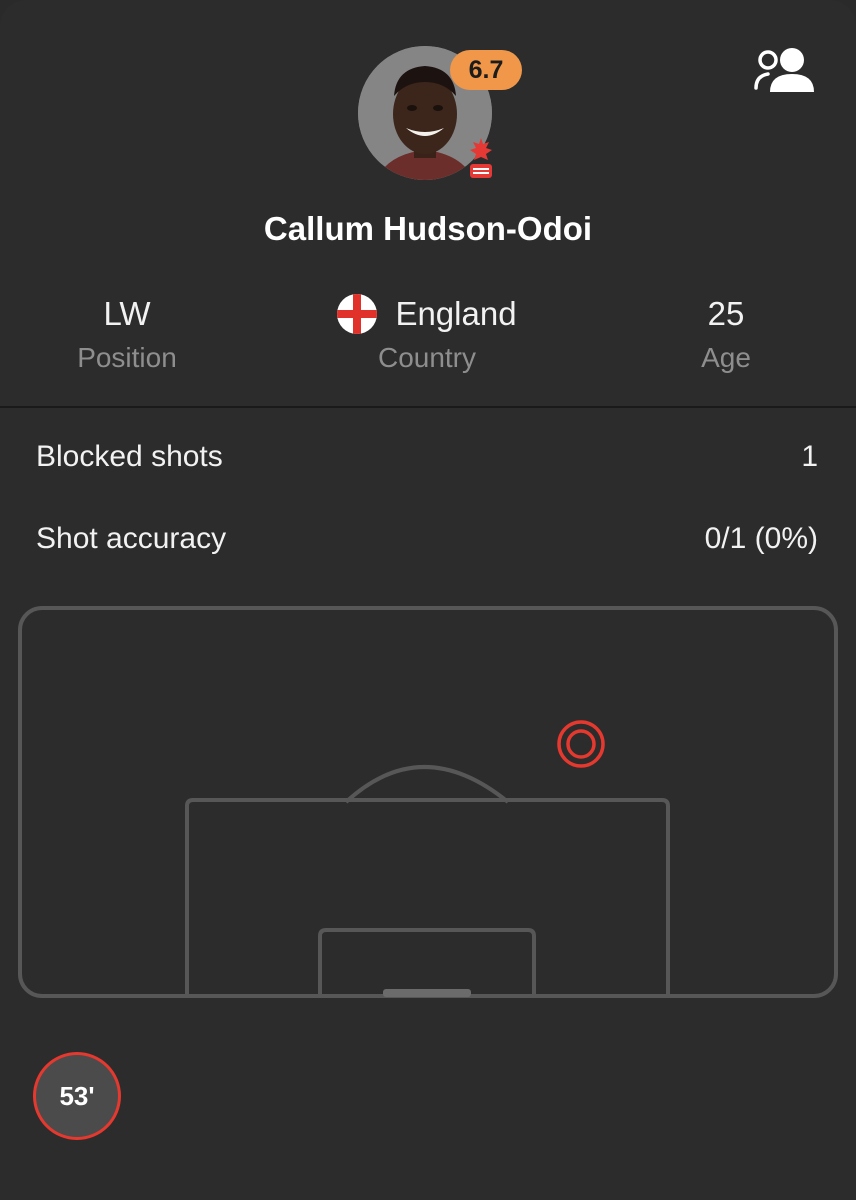 Image resolution: width=856 pixels, height=1200 pixels. Describe the element at coordinates (357, 314) in the screenshot. I see `england-flag-icon` at that location.